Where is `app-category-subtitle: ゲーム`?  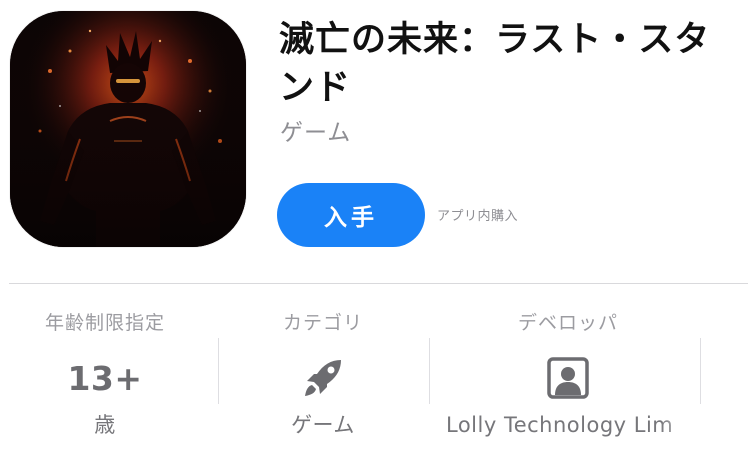 app-category-subtitle: ゲーム is located at coordinates (315, 130).